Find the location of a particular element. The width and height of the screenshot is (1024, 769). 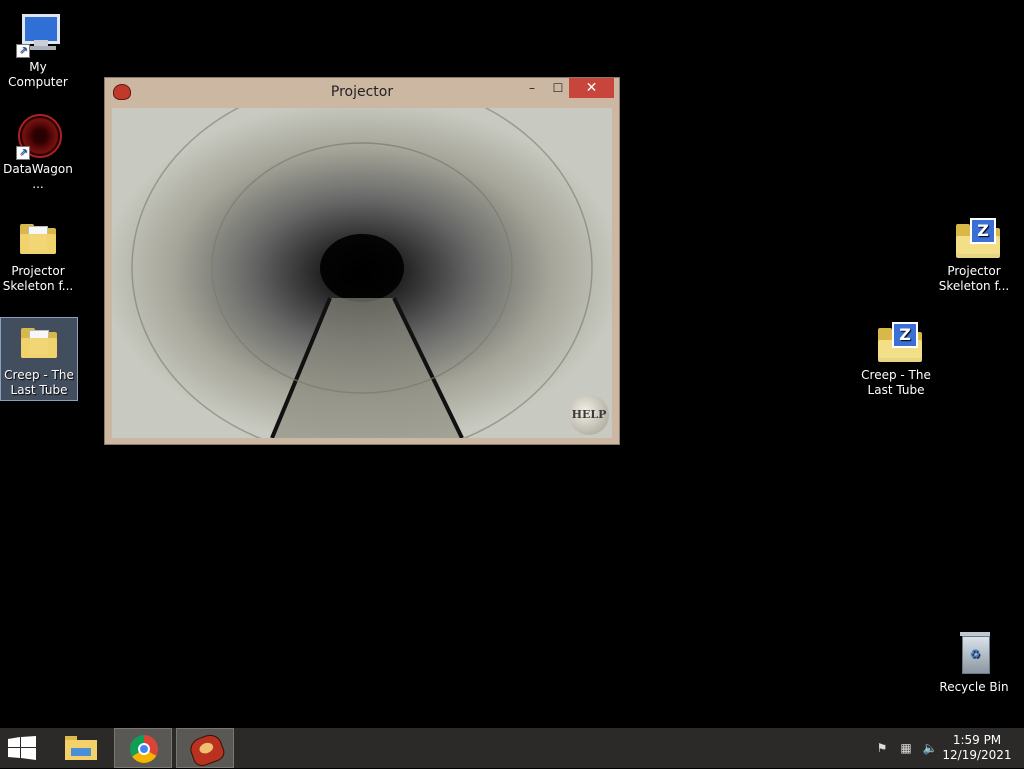

system-tray: ⚑ ▦ 🔈 1:59 PM 12/19/2021 is located at coordinates (944, 748).